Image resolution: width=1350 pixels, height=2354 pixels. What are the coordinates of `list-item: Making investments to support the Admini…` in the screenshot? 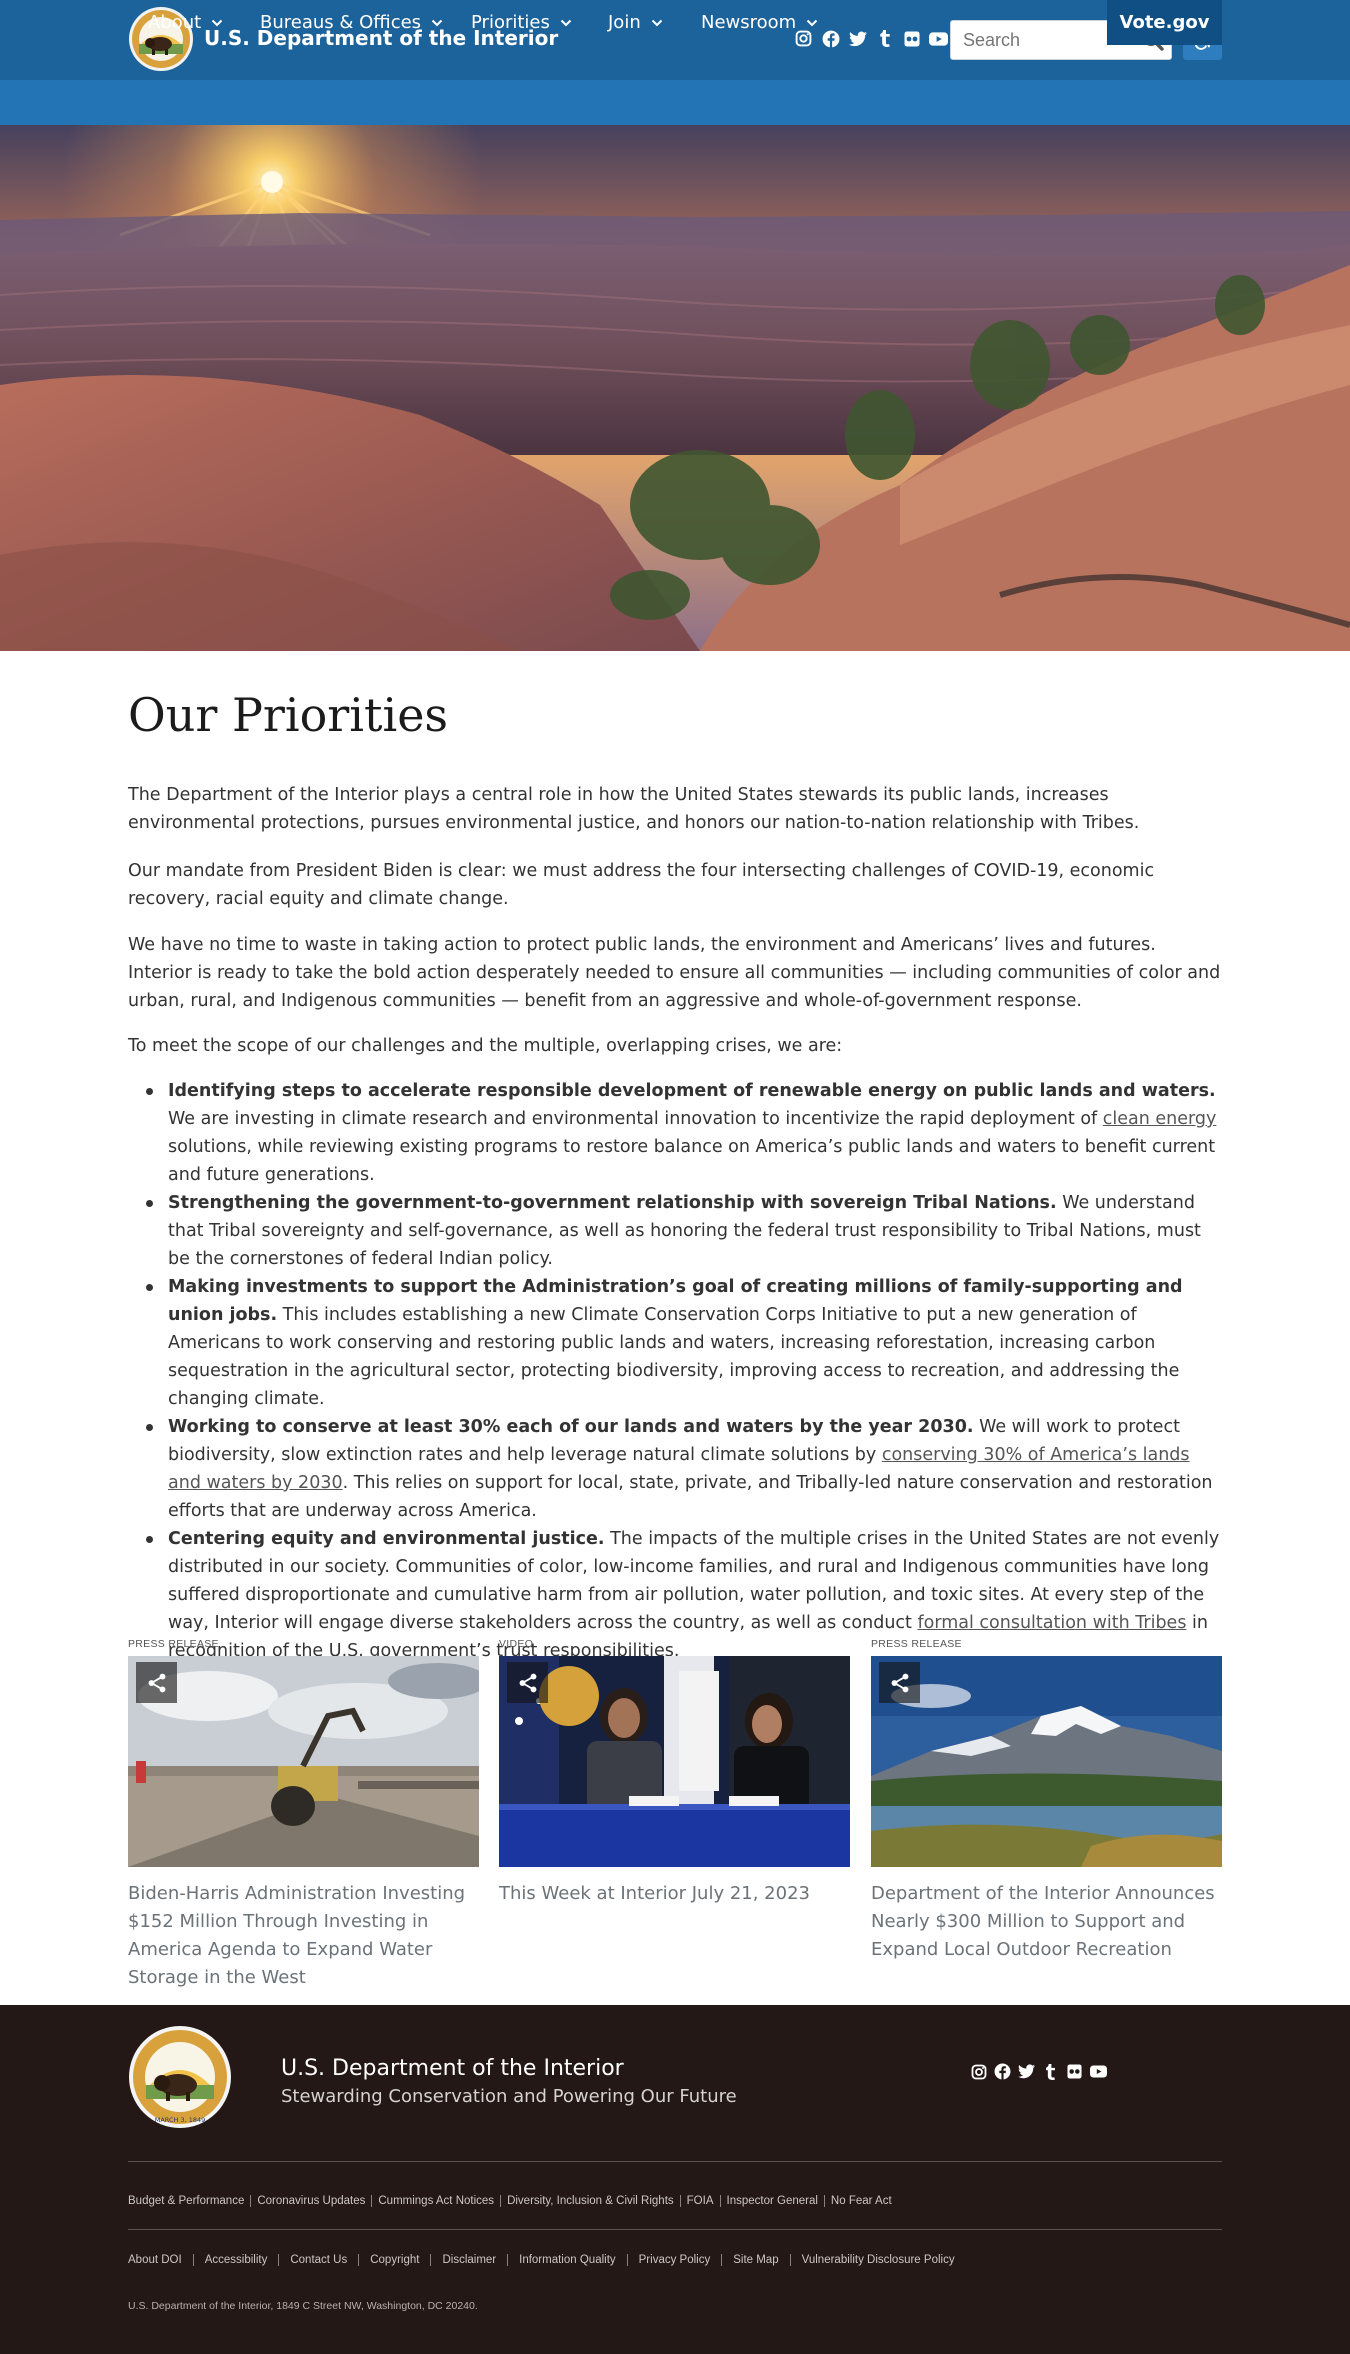 It's located at (684, 1343).